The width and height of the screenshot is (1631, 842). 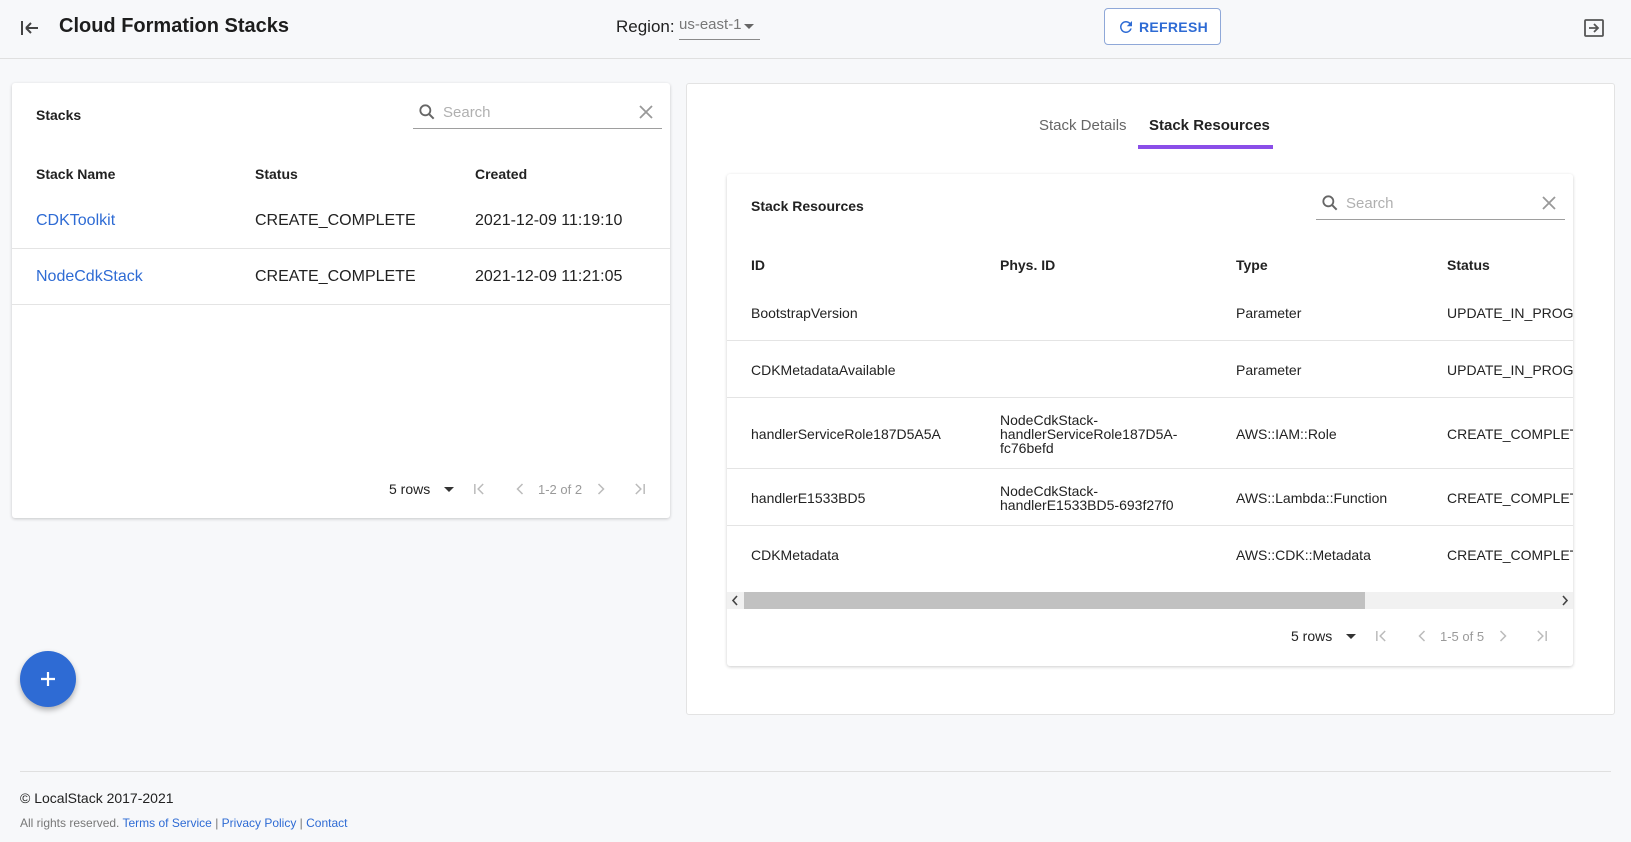 What do you see at coordinates (1054, 600) in the screenshot?
I see `scrollbar-thumb` at bounding box center [1054, 600].